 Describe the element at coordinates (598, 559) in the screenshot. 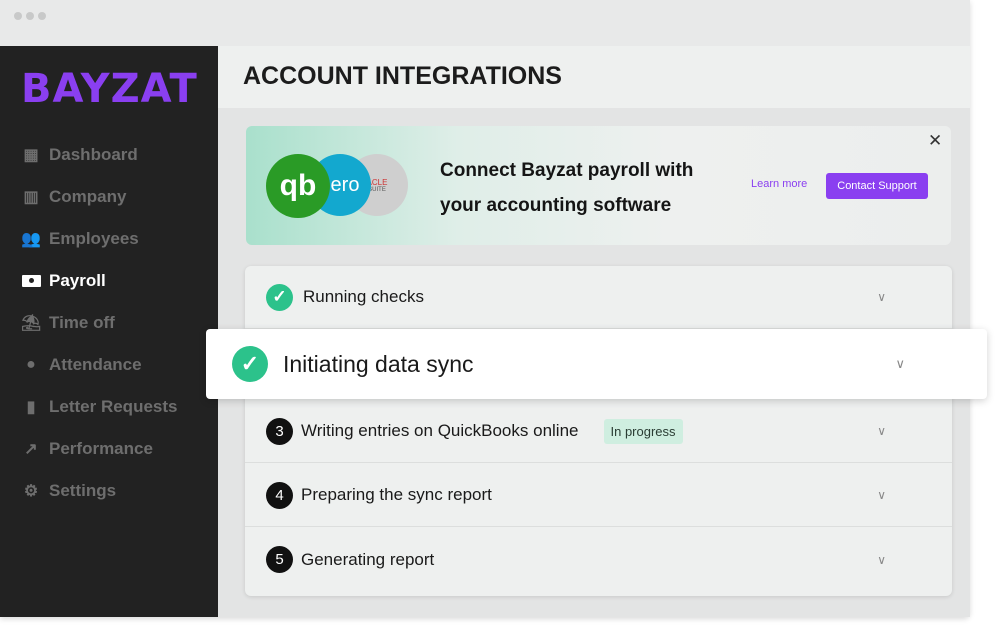

I see `step-row: 5 Generating report ∨` at that location.